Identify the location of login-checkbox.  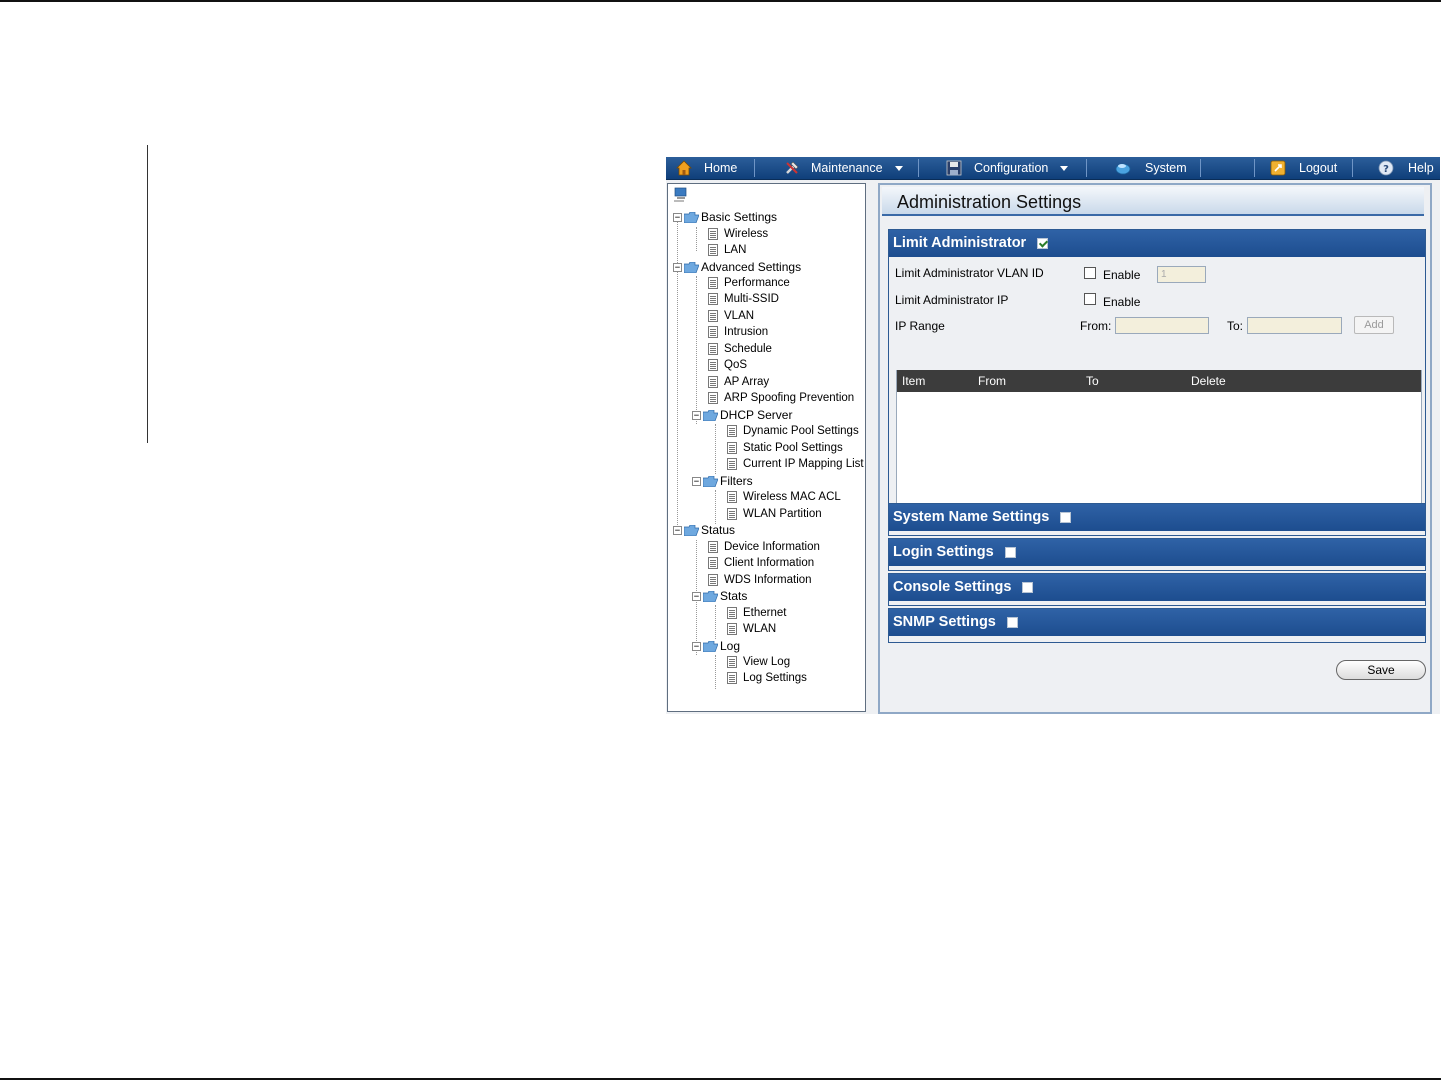
(1010, 552).